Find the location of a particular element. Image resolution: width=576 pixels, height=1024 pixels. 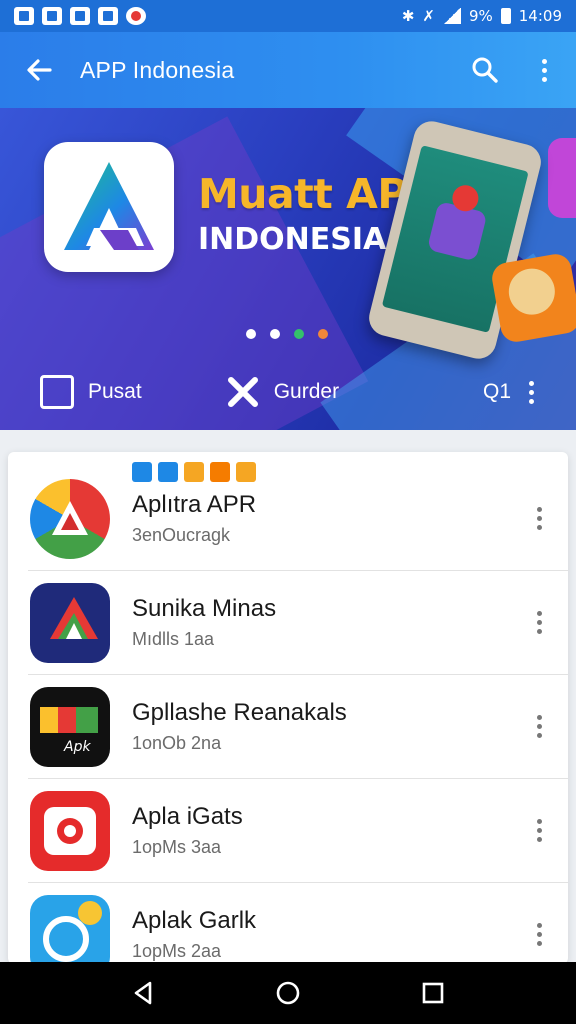

carousel-indicator is located at coordinates (287, 334).